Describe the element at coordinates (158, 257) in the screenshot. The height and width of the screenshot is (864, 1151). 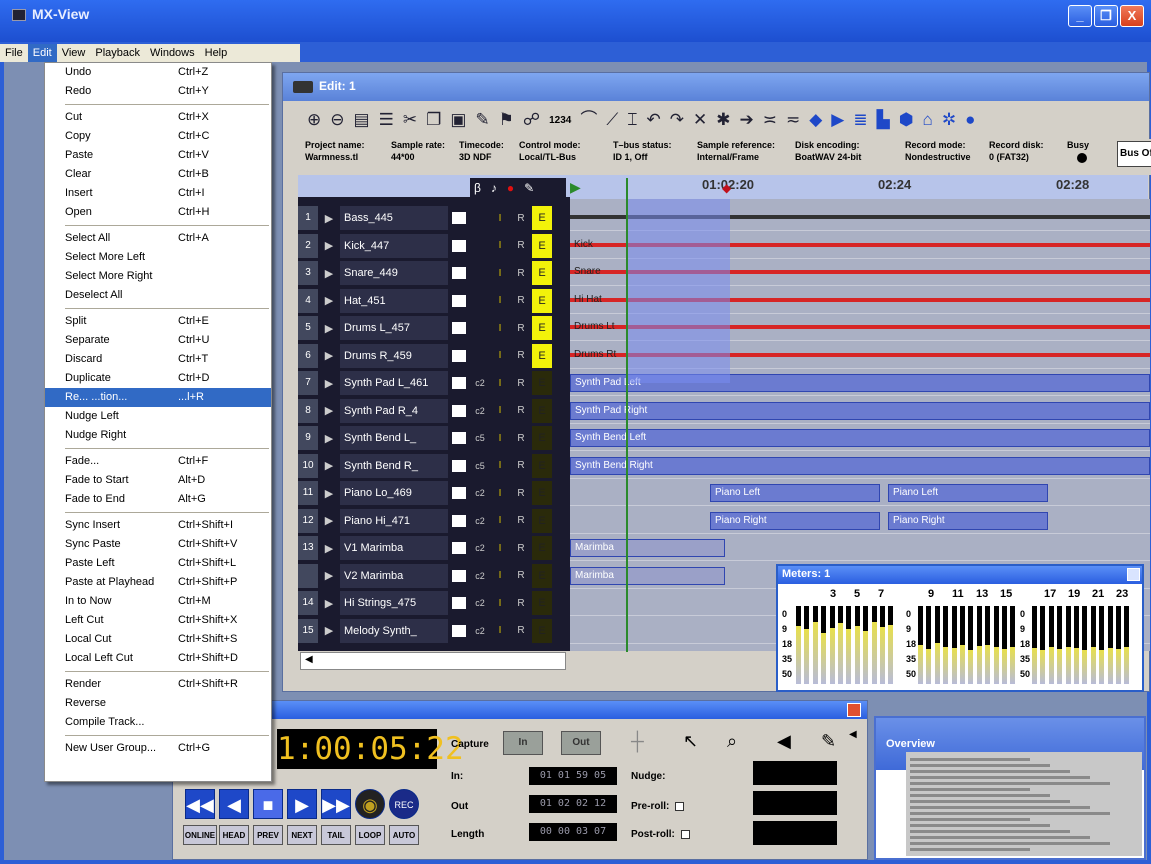
I see `menu-item: Select More Left` at that location.